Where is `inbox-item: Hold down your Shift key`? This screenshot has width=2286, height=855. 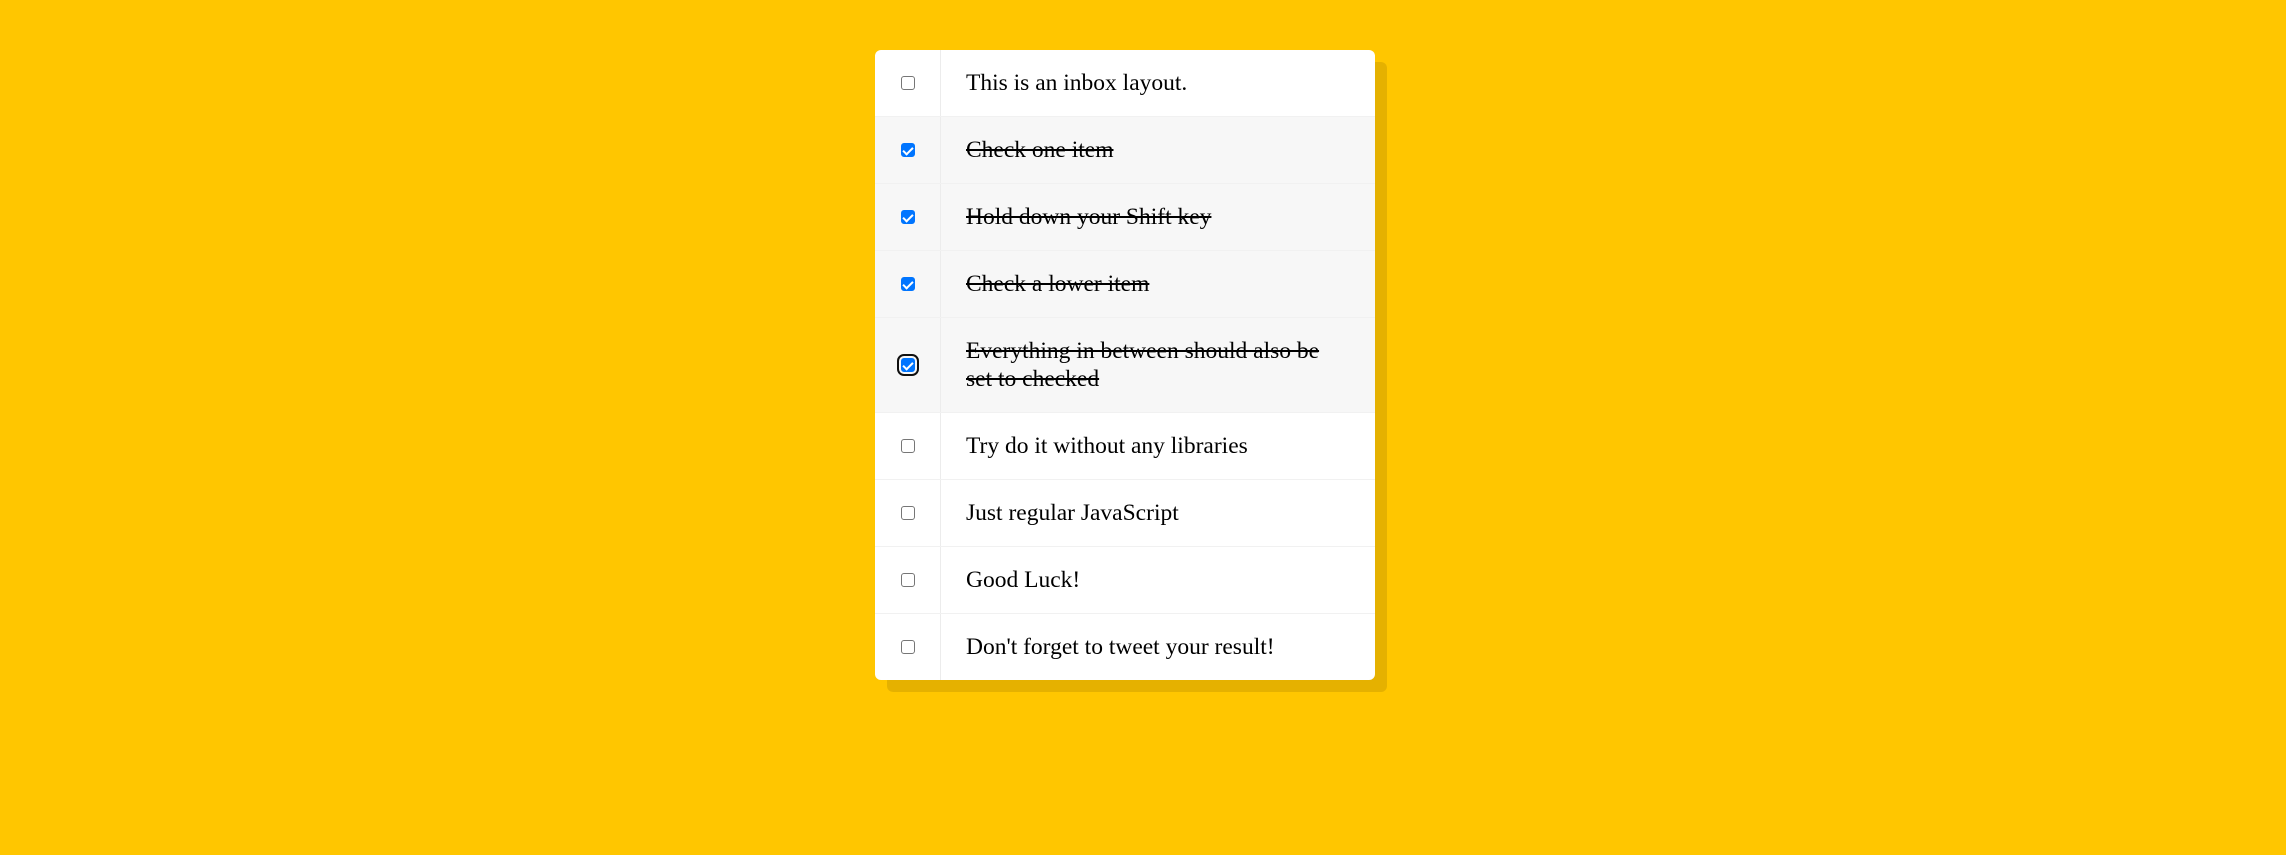
inbox-item: Hold down your Shift key is located at coordinates (1125, 217).